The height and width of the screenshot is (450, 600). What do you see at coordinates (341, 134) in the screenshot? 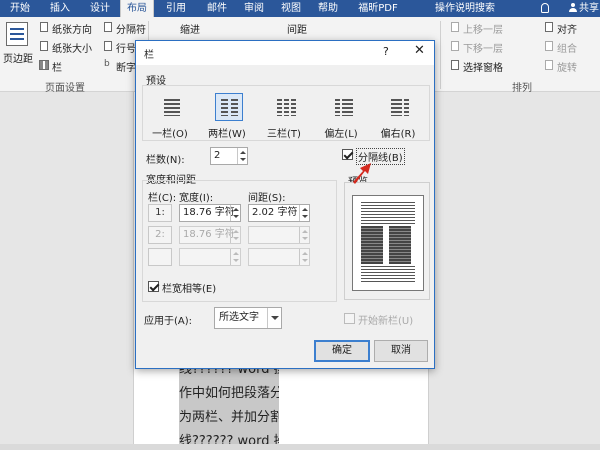
I see `preset-label: 偏左(L)` at bounding box center [341, 134].